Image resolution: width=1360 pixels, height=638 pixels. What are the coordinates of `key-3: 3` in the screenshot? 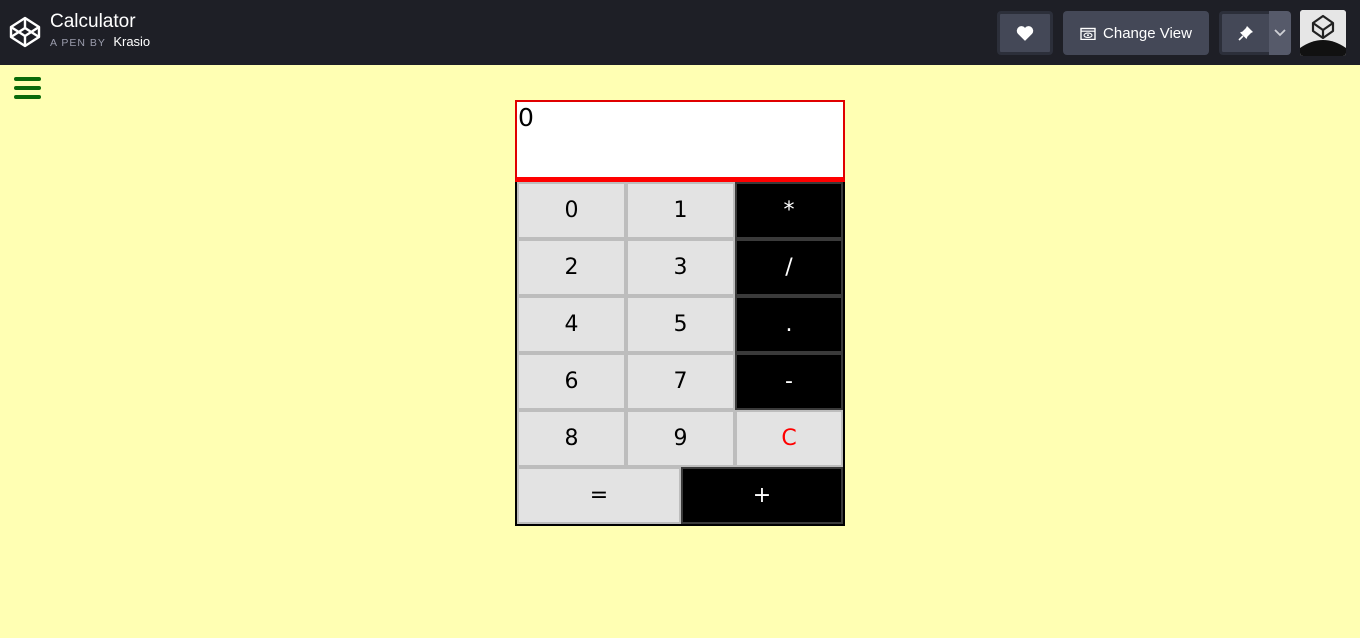 It's located at (680, 267).